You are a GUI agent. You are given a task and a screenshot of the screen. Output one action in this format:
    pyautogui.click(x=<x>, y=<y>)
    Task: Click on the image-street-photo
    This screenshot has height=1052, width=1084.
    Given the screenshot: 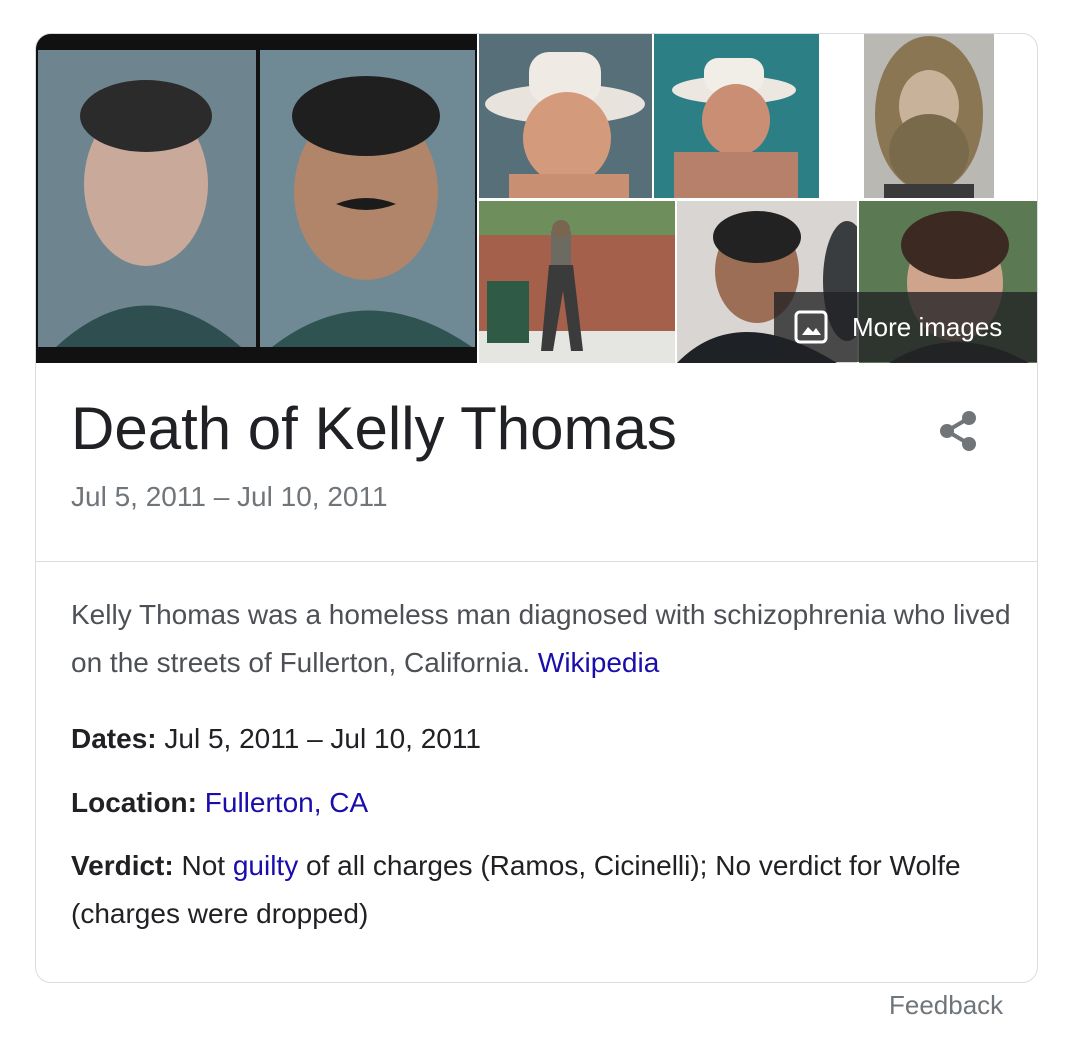 What is the action you would take?
    pyautogui.click(x=577, y=282)
    